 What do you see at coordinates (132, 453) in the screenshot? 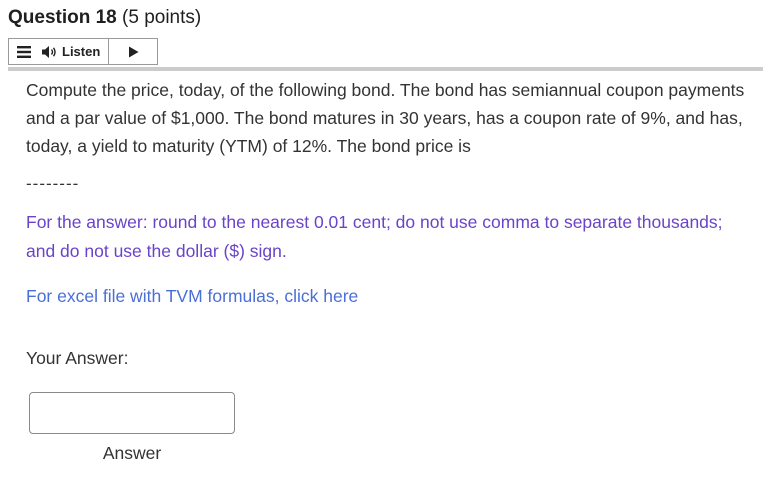
I see `answer-caption: Answer` at bounding box center [132, 453].